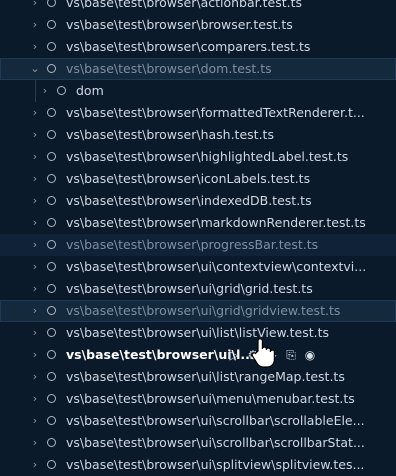 Image resolution: width=396 pixels, height=476 pixels. I want to click on test-file-row: ›vs\base\test\browser\ui\l...▷⚙▷⎘◉, so click(198, 355).